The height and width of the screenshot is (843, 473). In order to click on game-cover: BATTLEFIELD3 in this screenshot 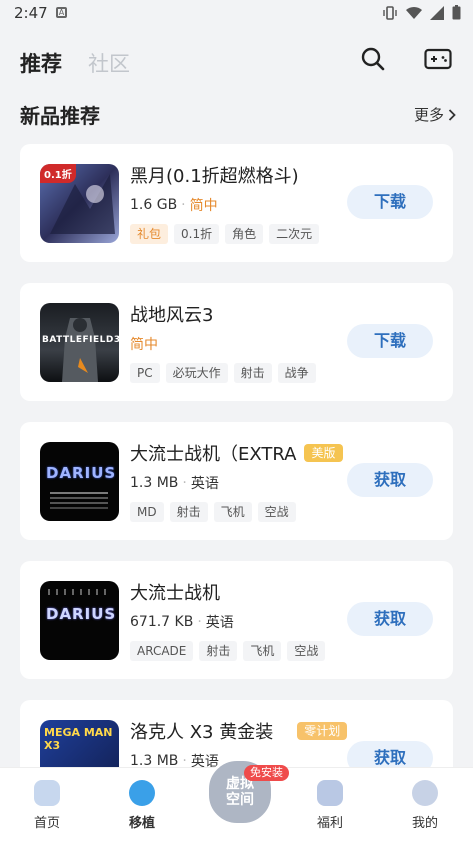, I will do `click(79, 342)`.